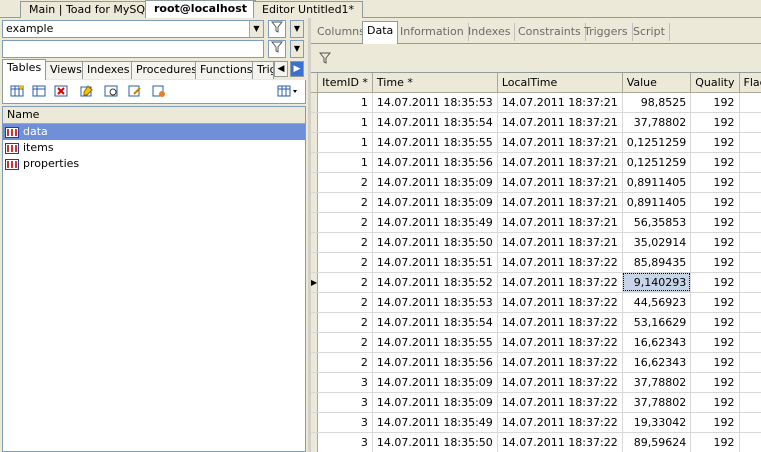  I want to click on doc-tab-editor: Editor Untitled1*, so click(308, 9).